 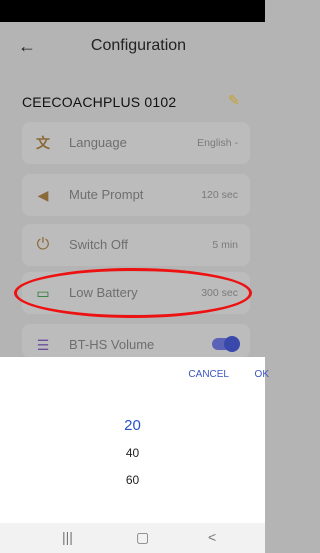 I want to click on highlight-ellipse, so click(x=133, y=293).